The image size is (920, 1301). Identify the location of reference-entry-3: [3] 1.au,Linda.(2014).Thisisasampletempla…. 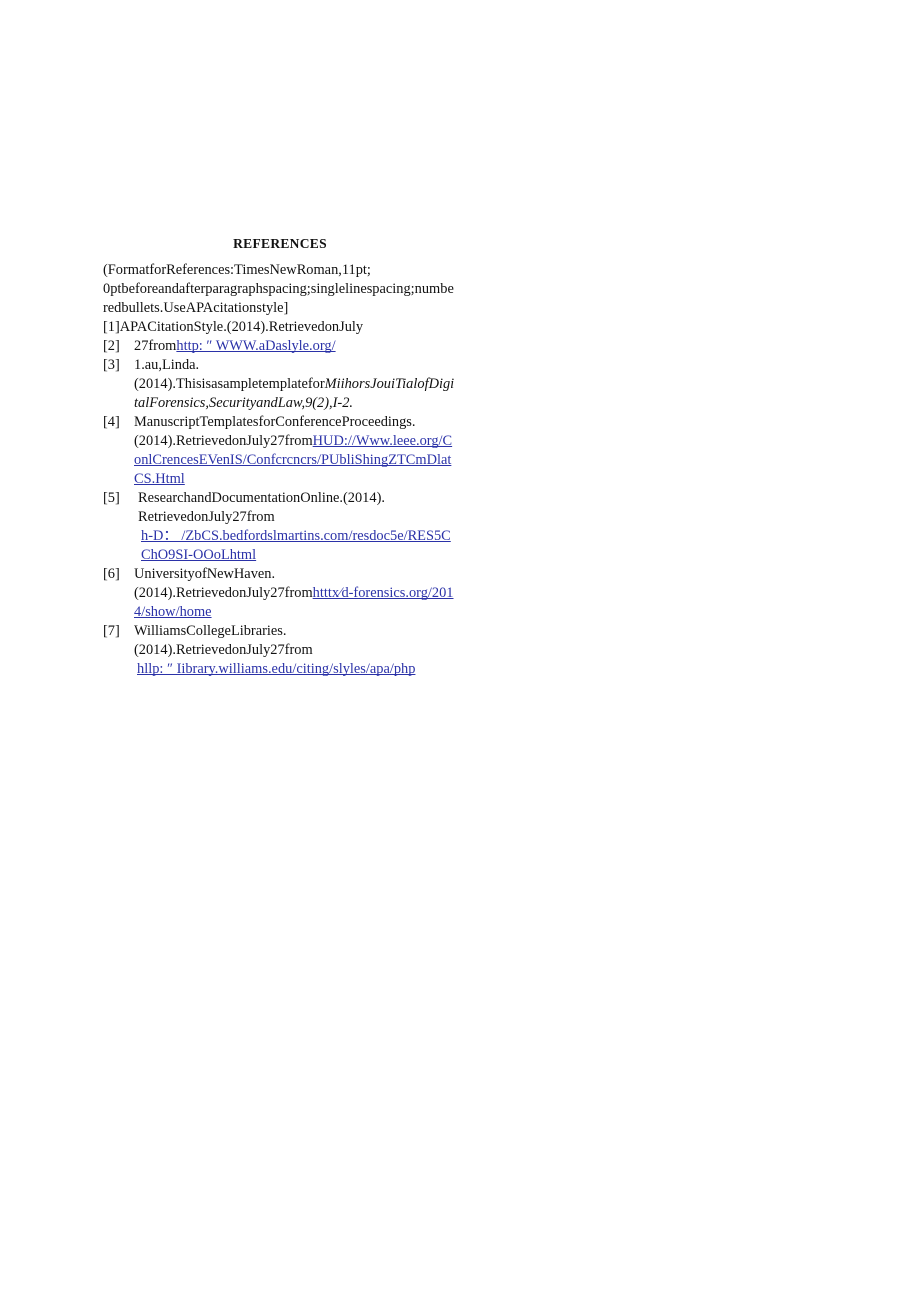
(280, 384).